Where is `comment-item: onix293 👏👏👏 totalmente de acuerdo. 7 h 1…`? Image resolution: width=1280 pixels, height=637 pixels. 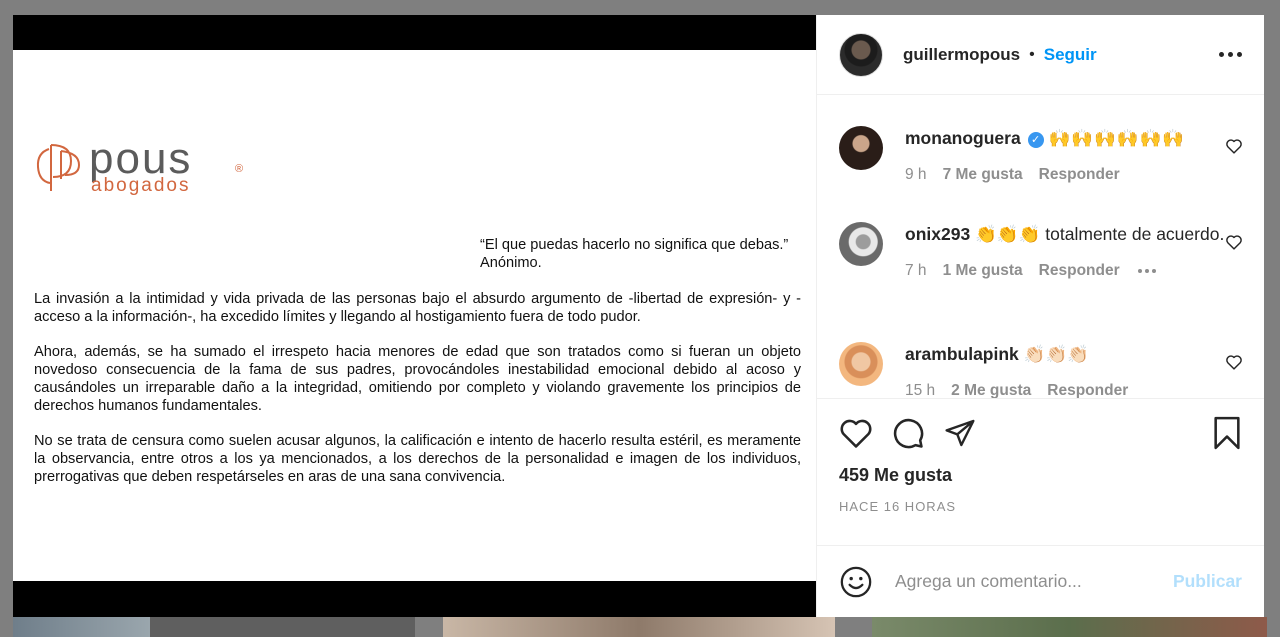 comment-item: onix293 👏👏👏 totalmente de acuerdo. 7 h 1… is located at coordinates (1044, 251).